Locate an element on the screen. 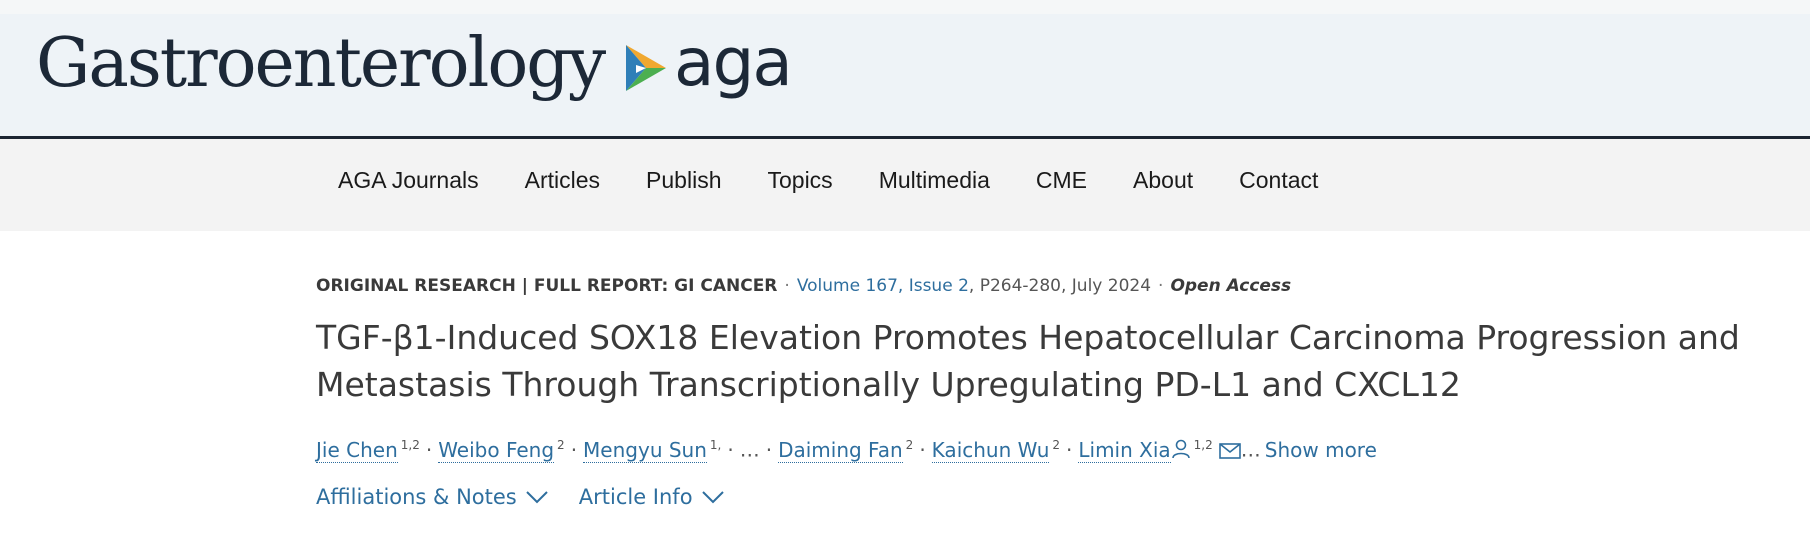 This screenshot has width=1810, height=538. nav-contact: Contact is located at coordinates (1278, 180).